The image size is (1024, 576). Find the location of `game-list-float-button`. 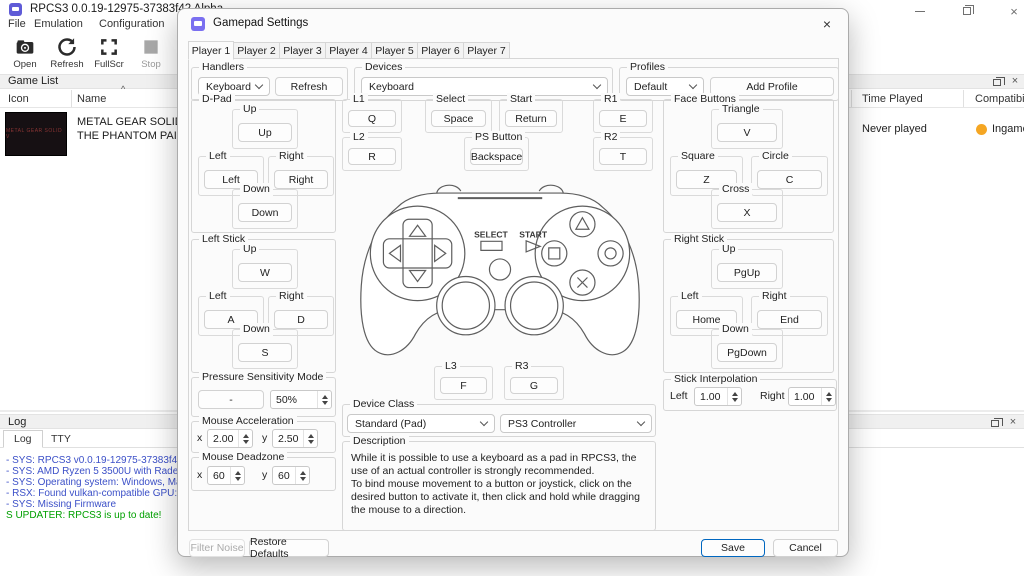

game-list-float-button is located at coordinates (997, 82).